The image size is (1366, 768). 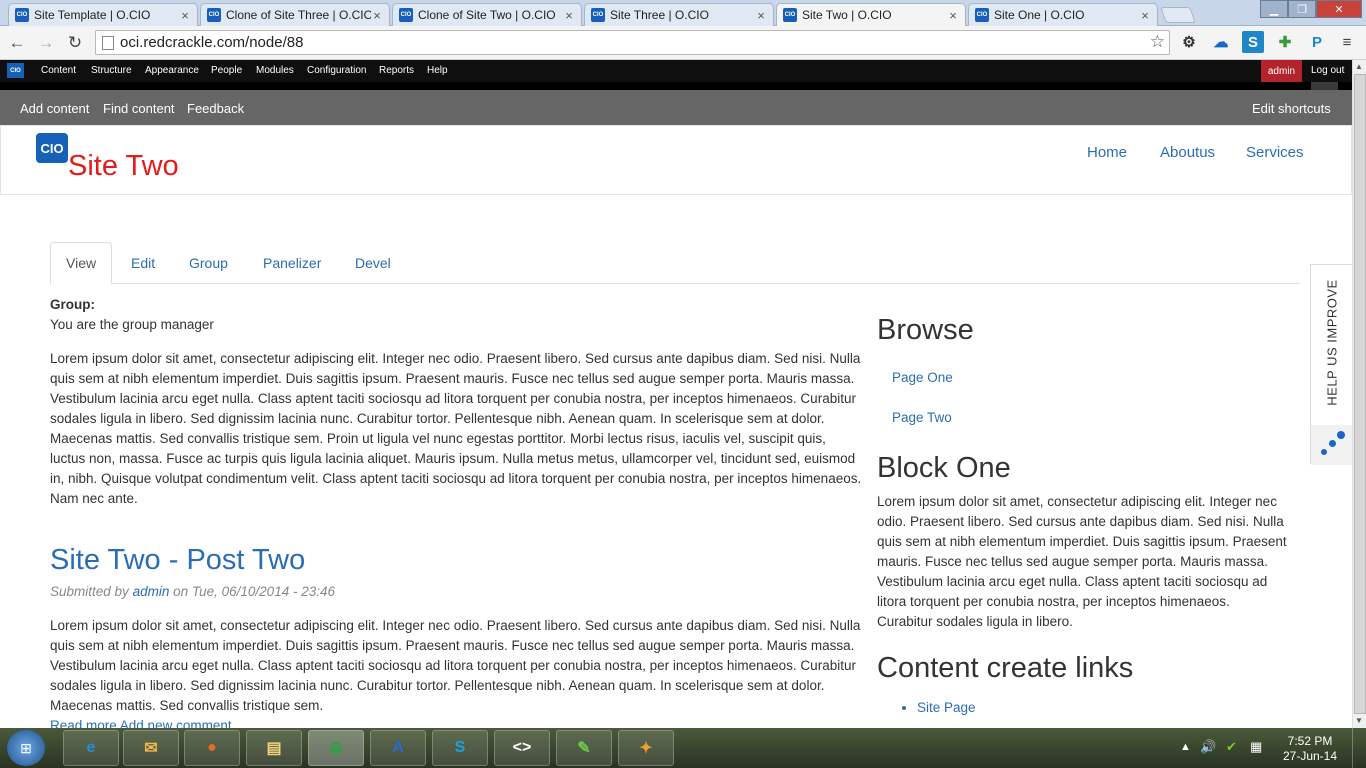 What do you see at coordinates (72, 304) in the screenshot?
I see `group-label: Group:` at bounding box center [72, 304].